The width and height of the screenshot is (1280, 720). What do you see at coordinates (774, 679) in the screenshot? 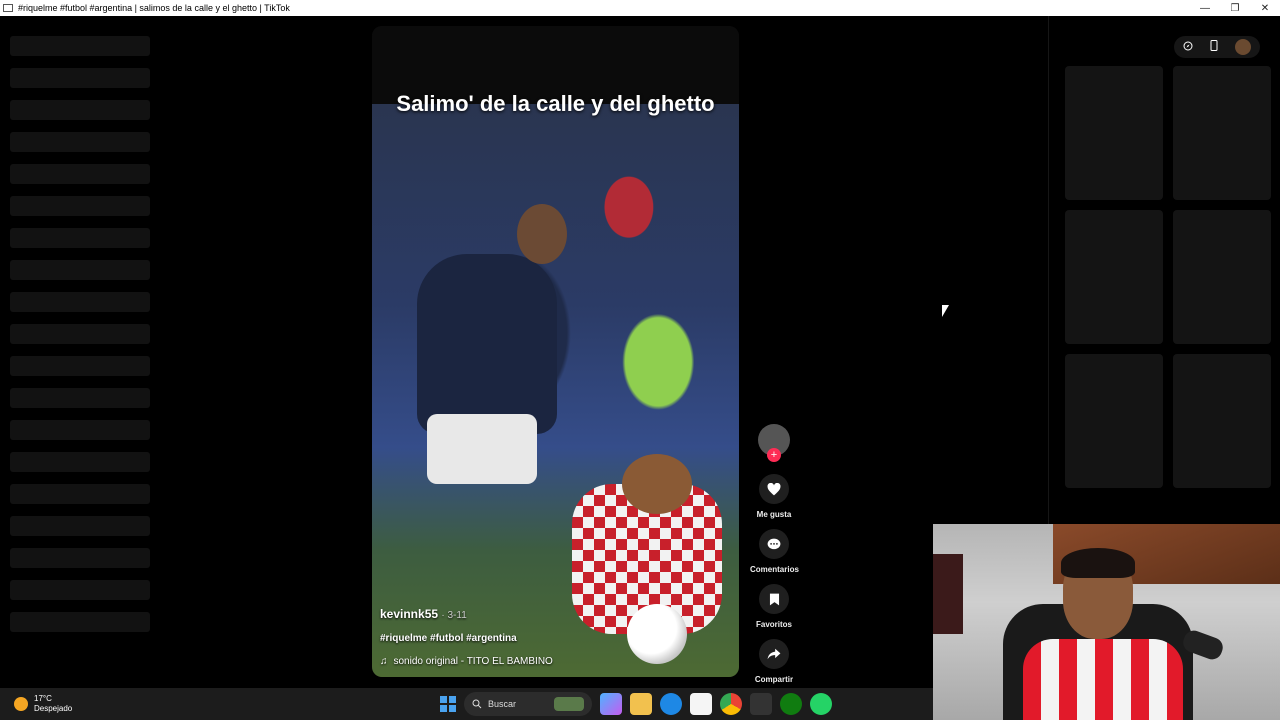
I see `share-label: Compartir` at bounding box center [774, 679].